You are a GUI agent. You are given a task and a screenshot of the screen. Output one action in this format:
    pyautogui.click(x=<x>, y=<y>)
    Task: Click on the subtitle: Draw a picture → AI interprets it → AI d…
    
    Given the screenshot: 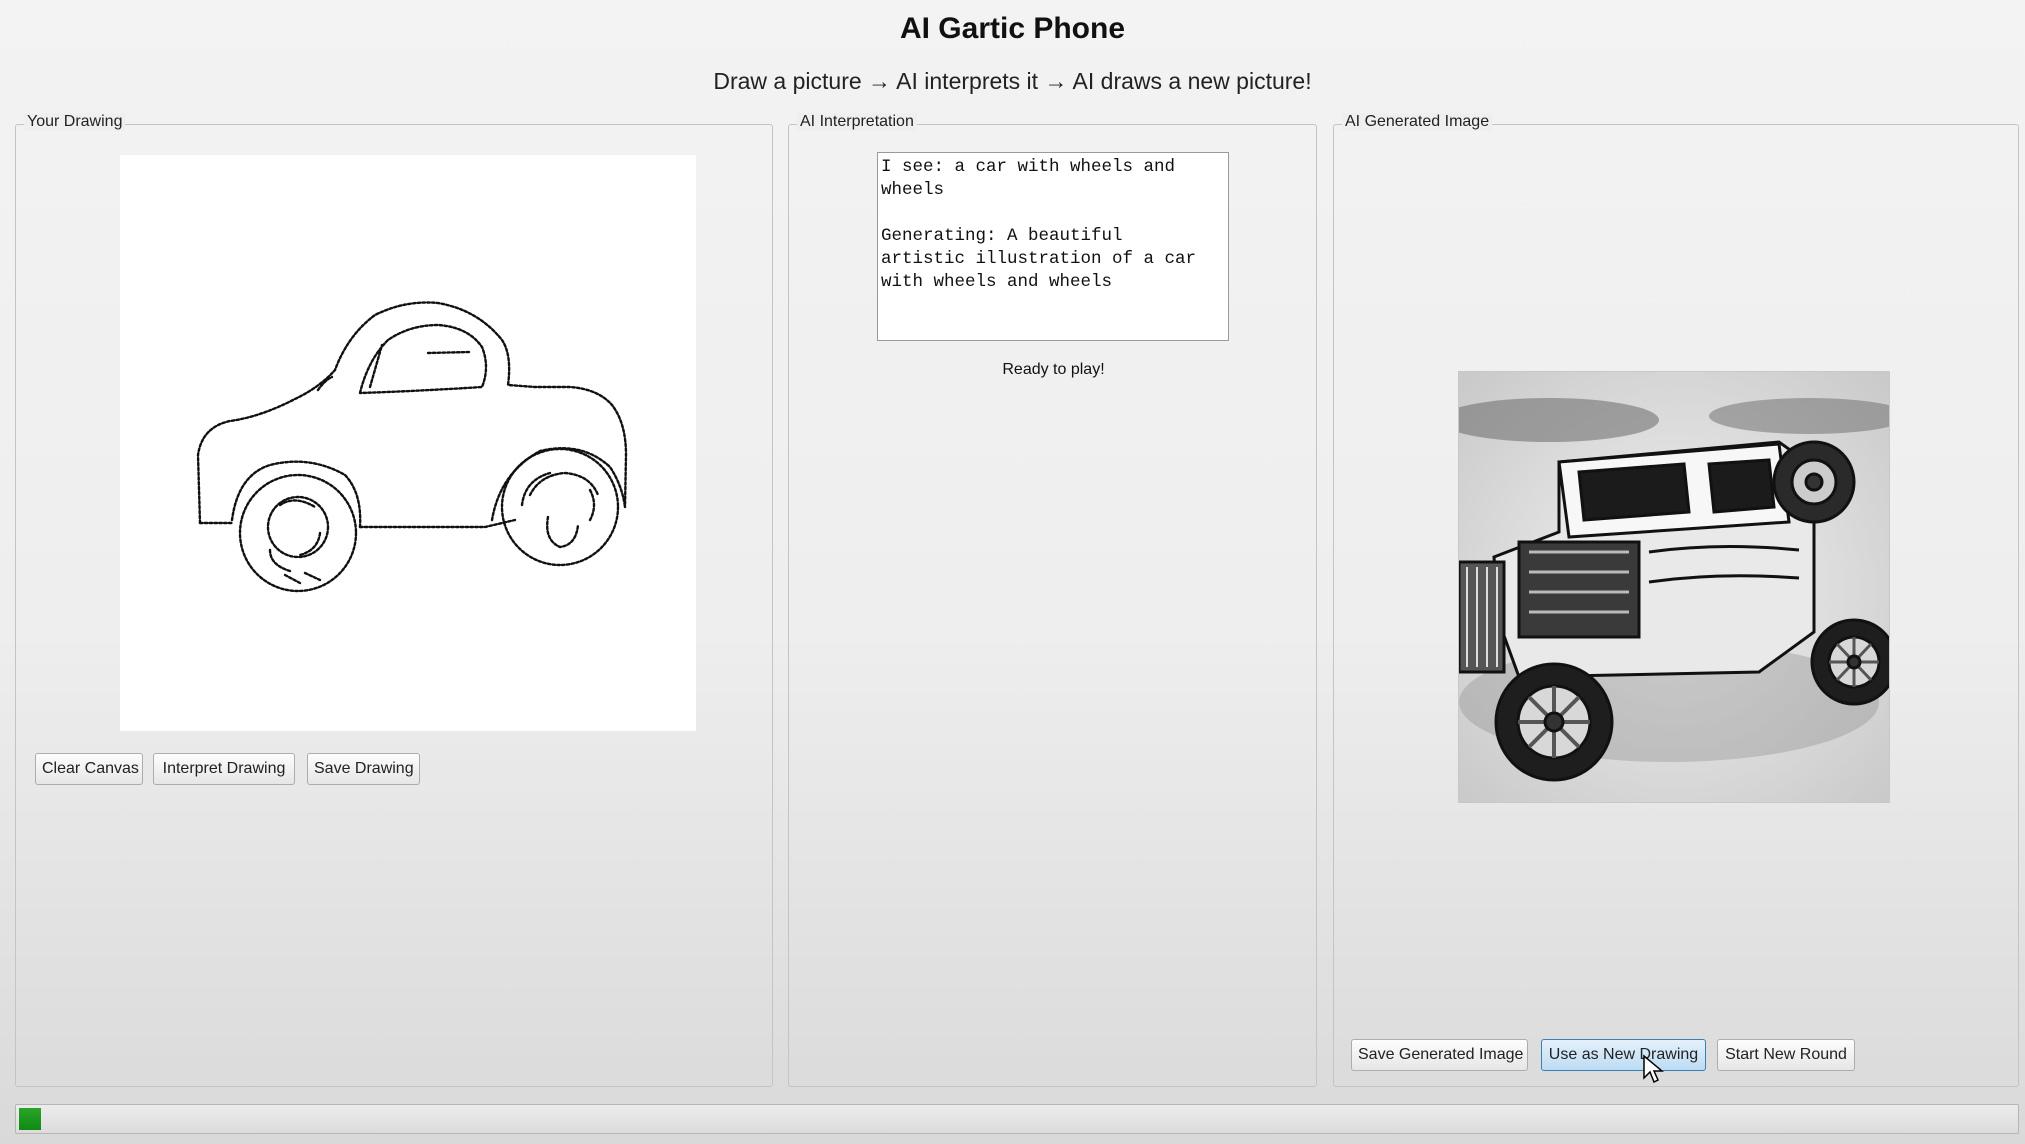 What is the action you would take?
    pyautogui.click(x=1012, y=81)
    